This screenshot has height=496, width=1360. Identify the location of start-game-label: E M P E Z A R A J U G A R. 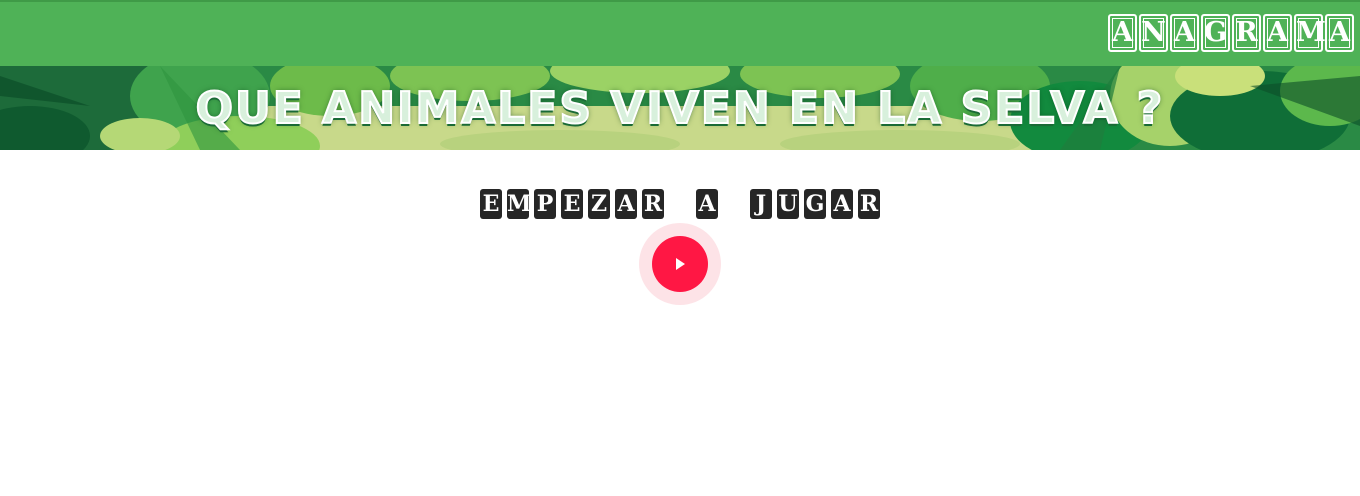
(680, 204).